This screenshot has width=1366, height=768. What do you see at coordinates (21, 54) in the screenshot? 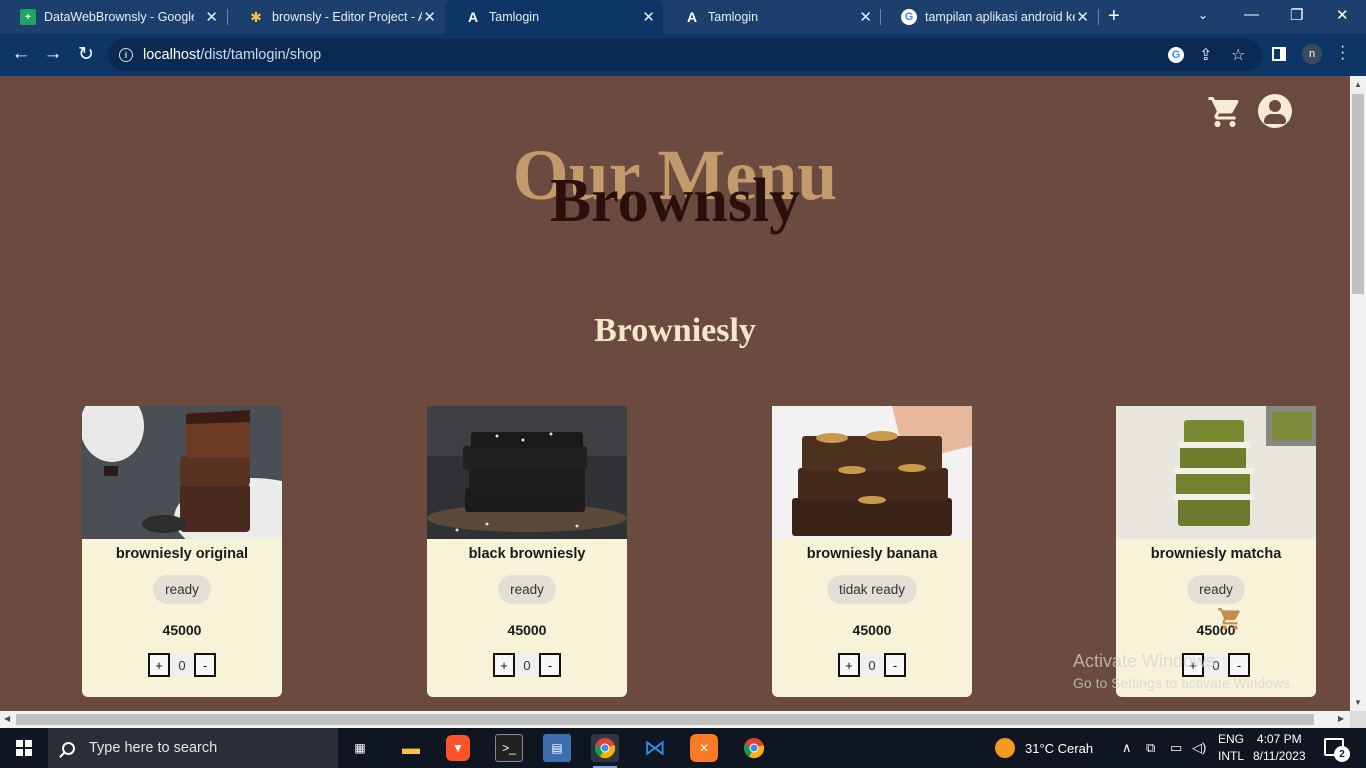
I see `back-arrow-icon: ←` at bounding box center [21, 54].